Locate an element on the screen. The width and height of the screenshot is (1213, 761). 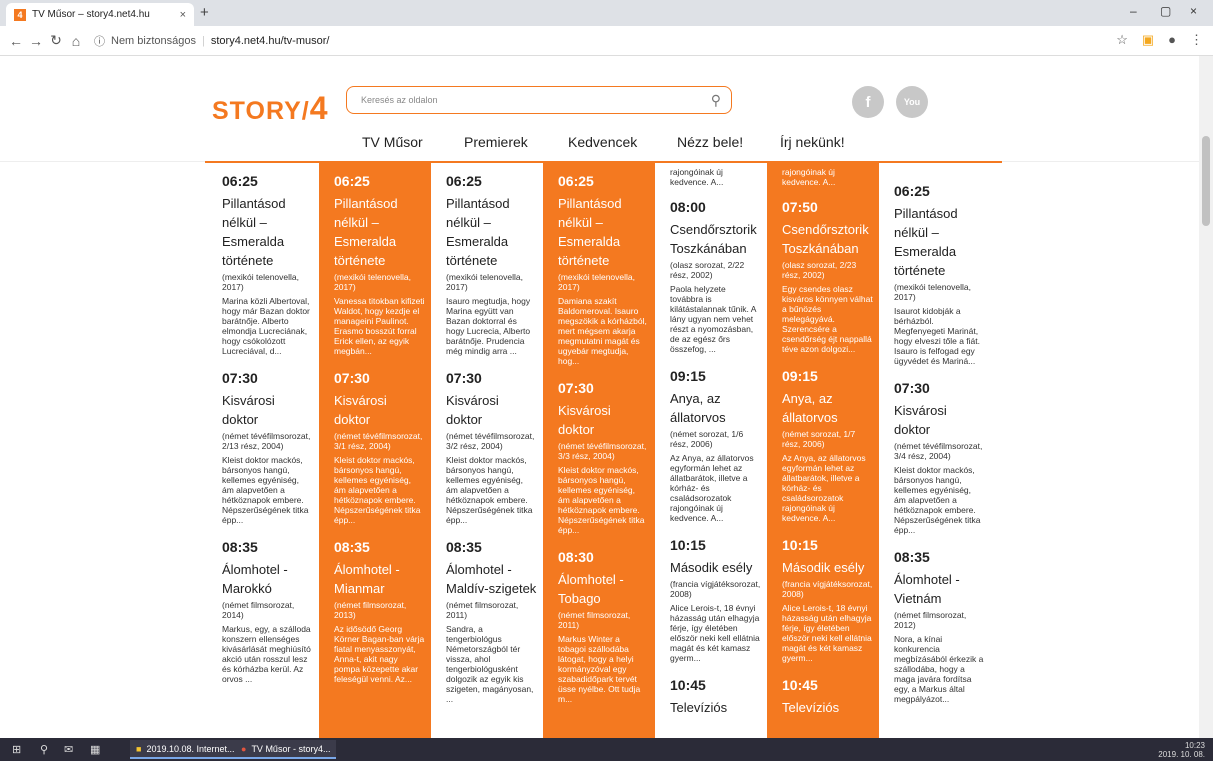
youtube-icon: You is located at coordinates (912, 102).